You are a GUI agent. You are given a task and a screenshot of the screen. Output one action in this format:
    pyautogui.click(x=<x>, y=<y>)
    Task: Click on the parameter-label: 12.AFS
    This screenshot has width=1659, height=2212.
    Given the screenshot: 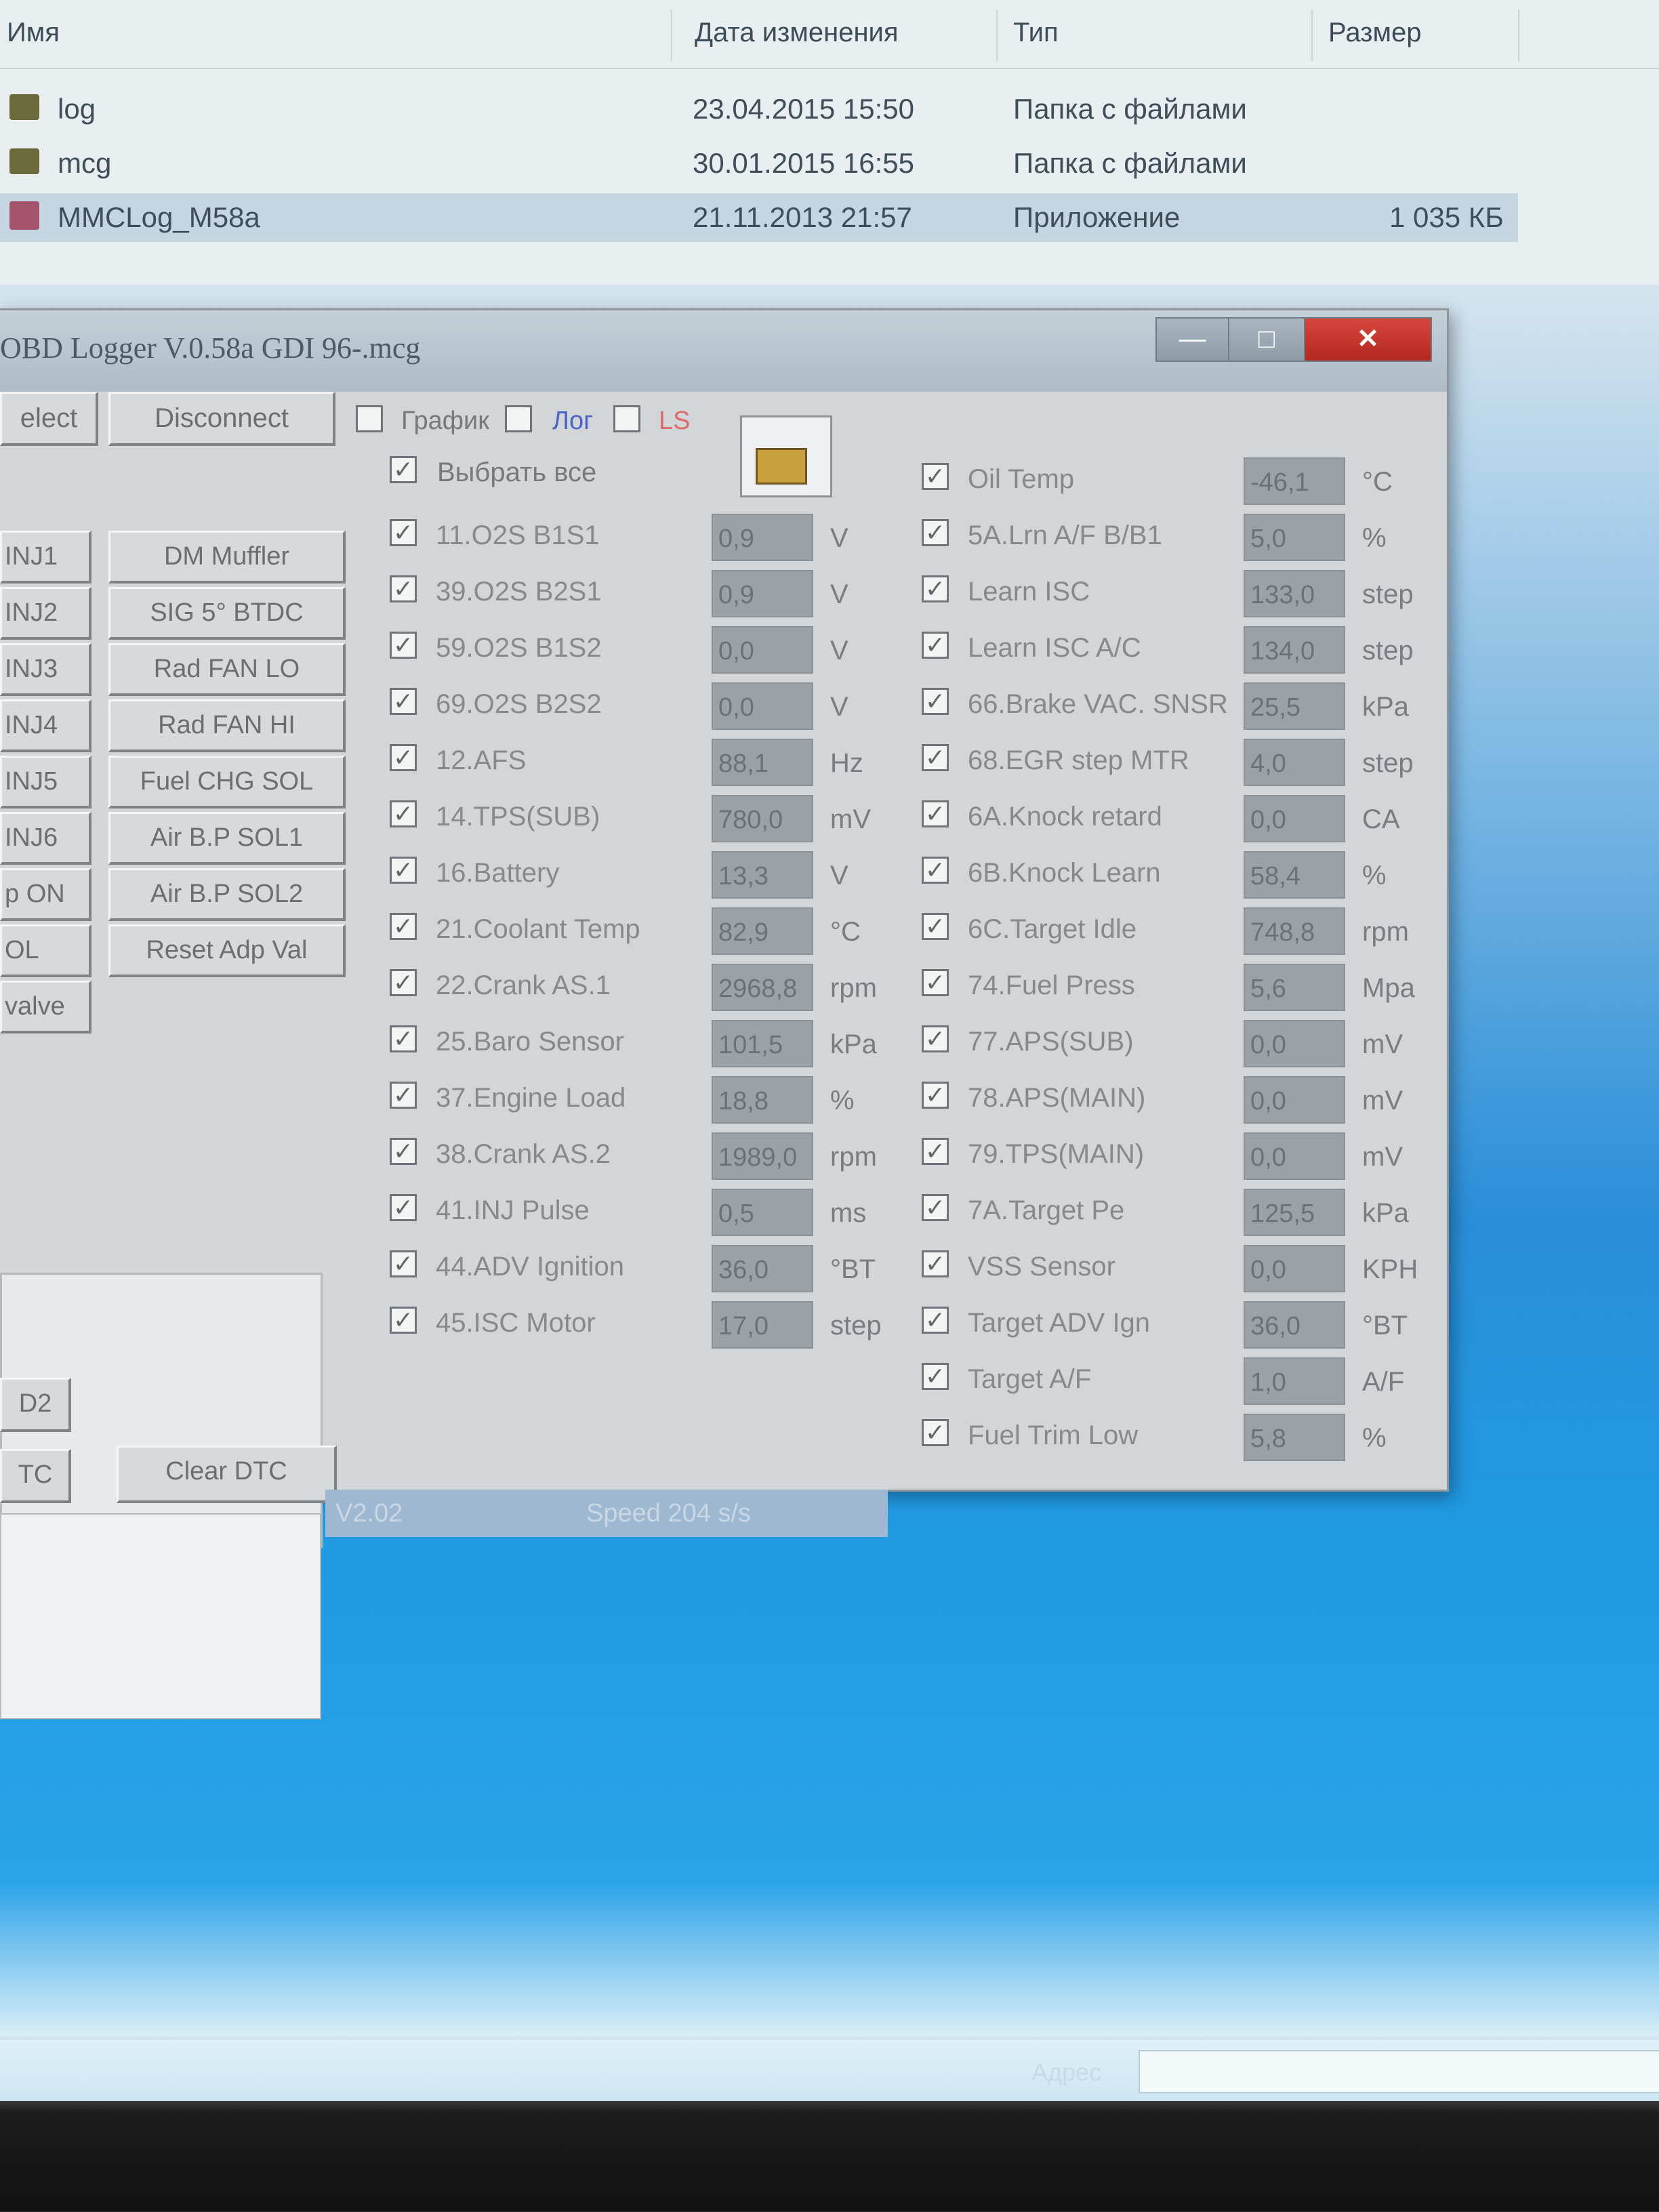 What is the action you would take?
    pyautogui.click(x=482, y=760)
    